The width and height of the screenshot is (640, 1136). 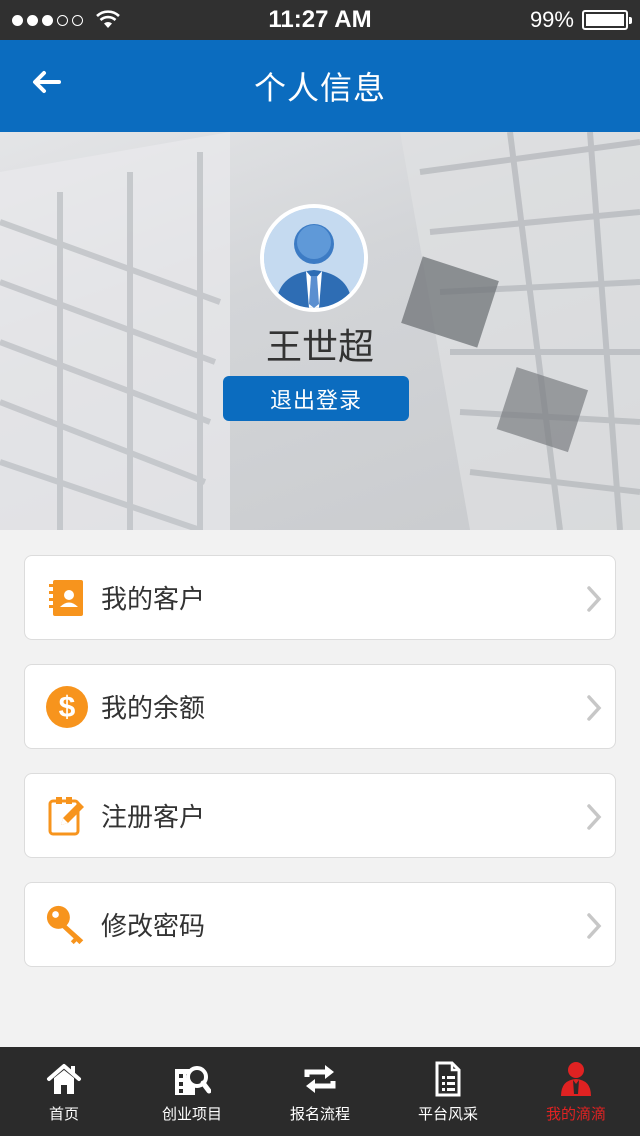 What do you see at coordinates (320, 1079) in the screenshot?
I see `refresh-arrows-icon` at bounding box center [320, 1079].